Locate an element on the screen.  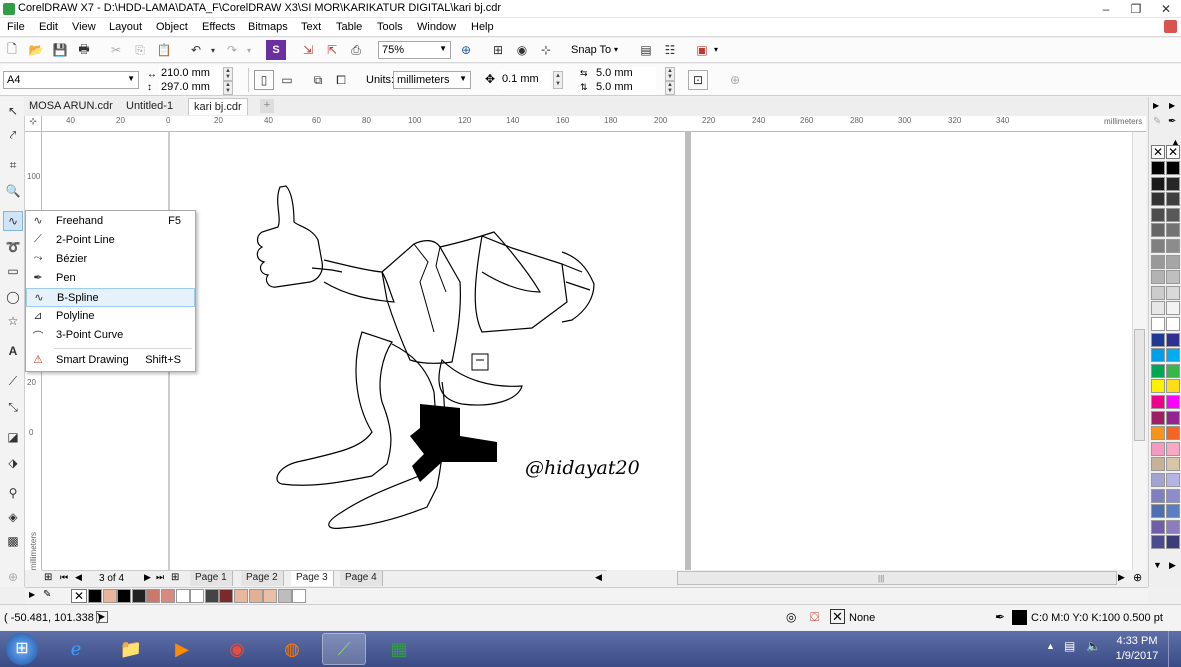
minimize-button: – is located at coordinates (1106, 9).